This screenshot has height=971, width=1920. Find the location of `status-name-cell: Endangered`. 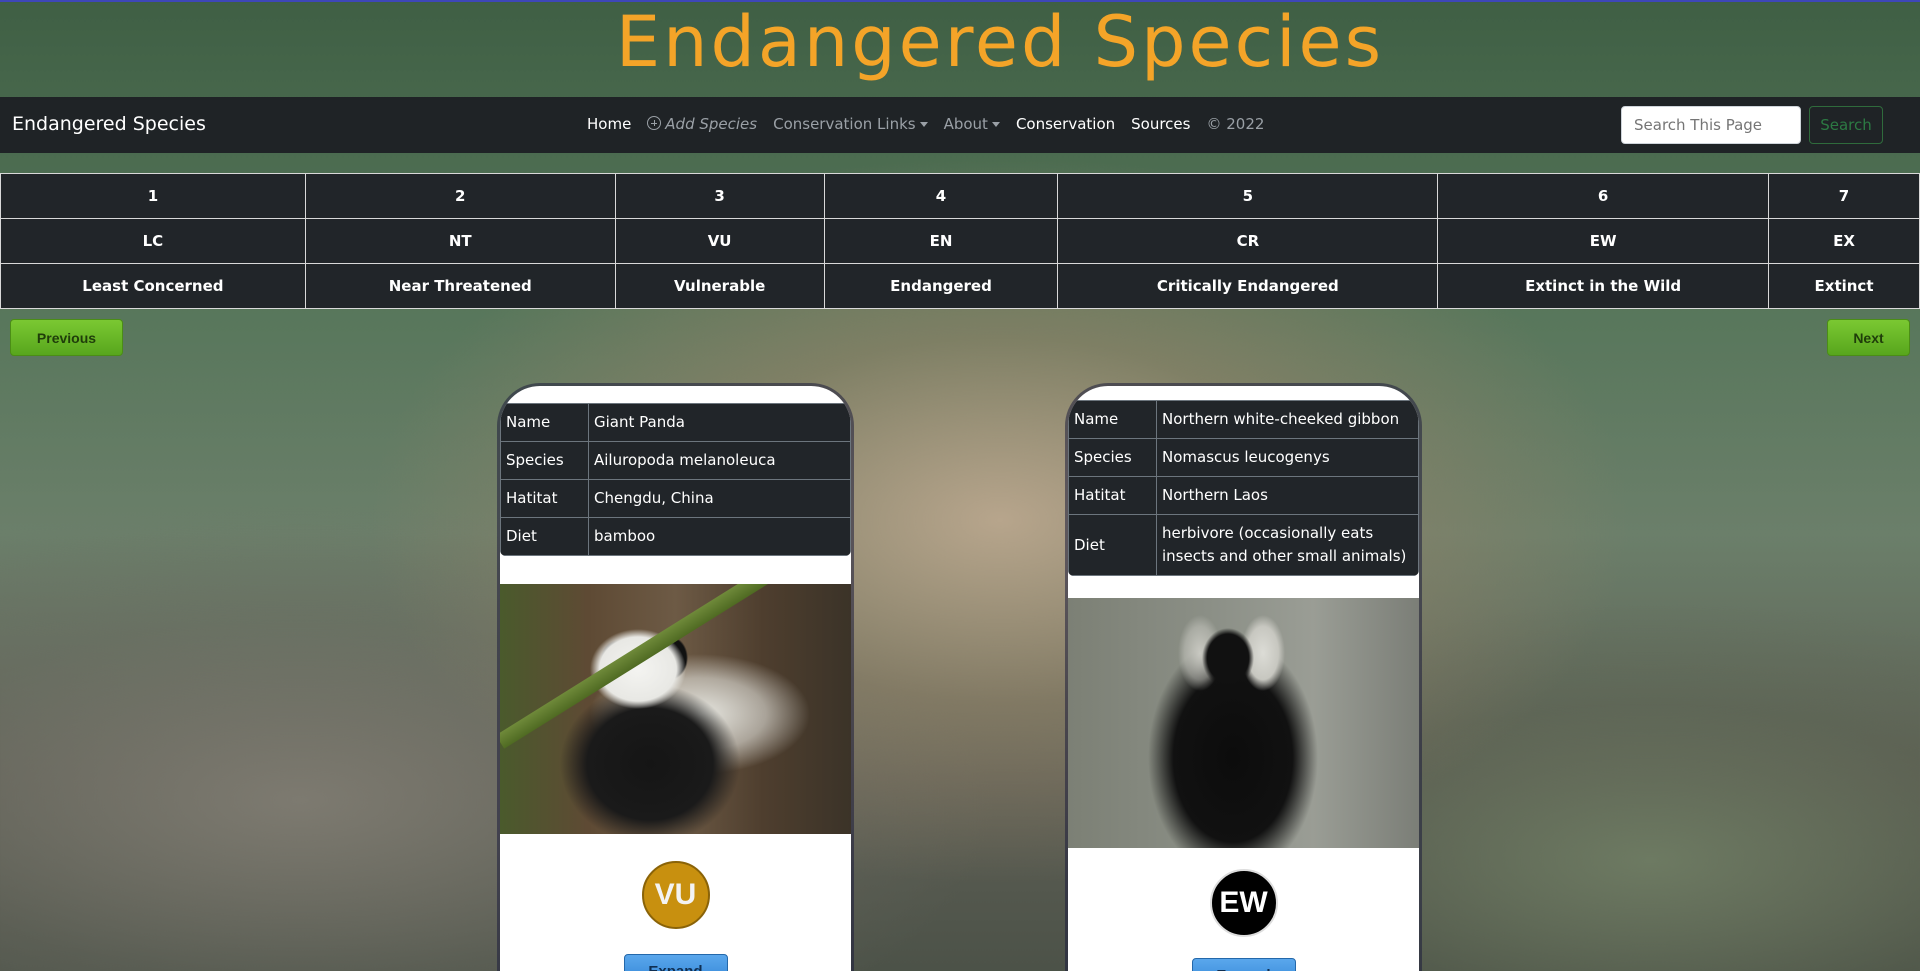

status-name-cell: Endangered is located at coordinates (941, 286).